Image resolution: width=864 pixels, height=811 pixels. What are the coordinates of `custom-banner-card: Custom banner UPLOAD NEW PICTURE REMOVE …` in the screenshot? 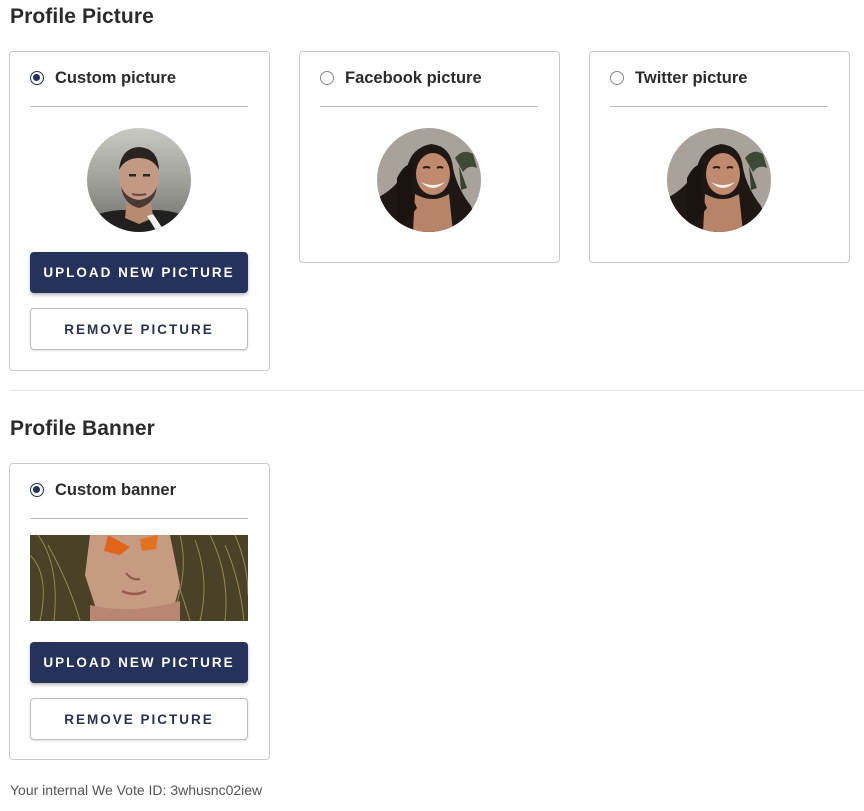 It's located at (139, 611).